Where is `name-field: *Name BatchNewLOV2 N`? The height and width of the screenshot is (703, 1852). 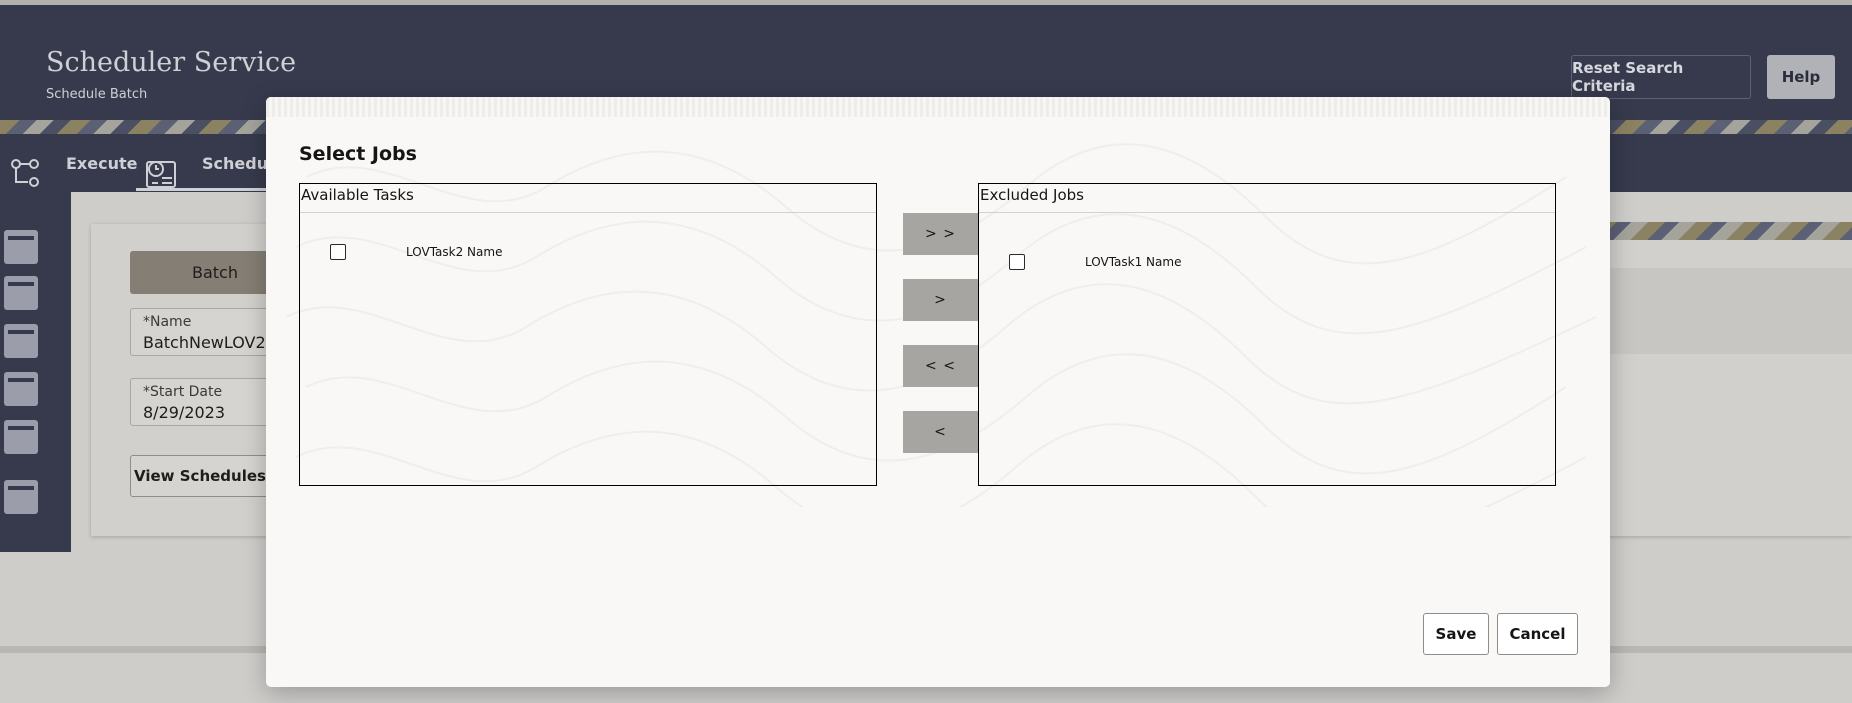
name-field: *Name BatchNewLOV2 N is located at coordinates (206, 332).